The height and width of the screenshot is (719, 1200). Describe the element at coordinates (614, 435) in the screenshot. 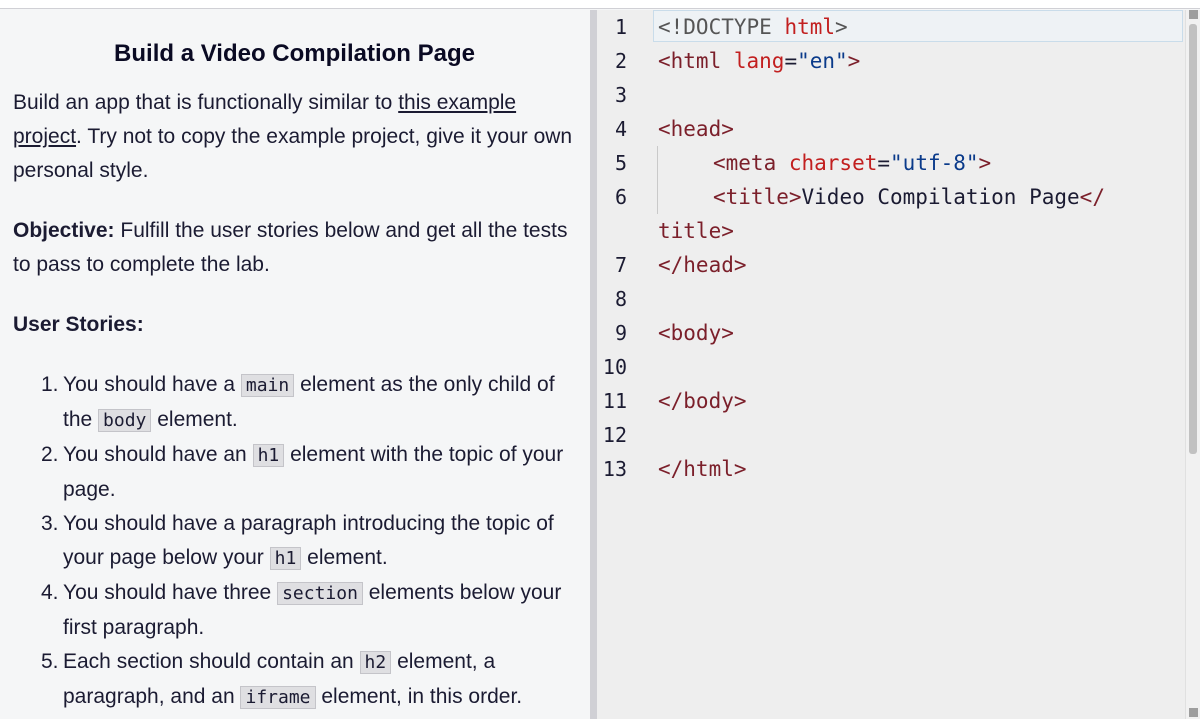

I see `line-number: 12` at that location.